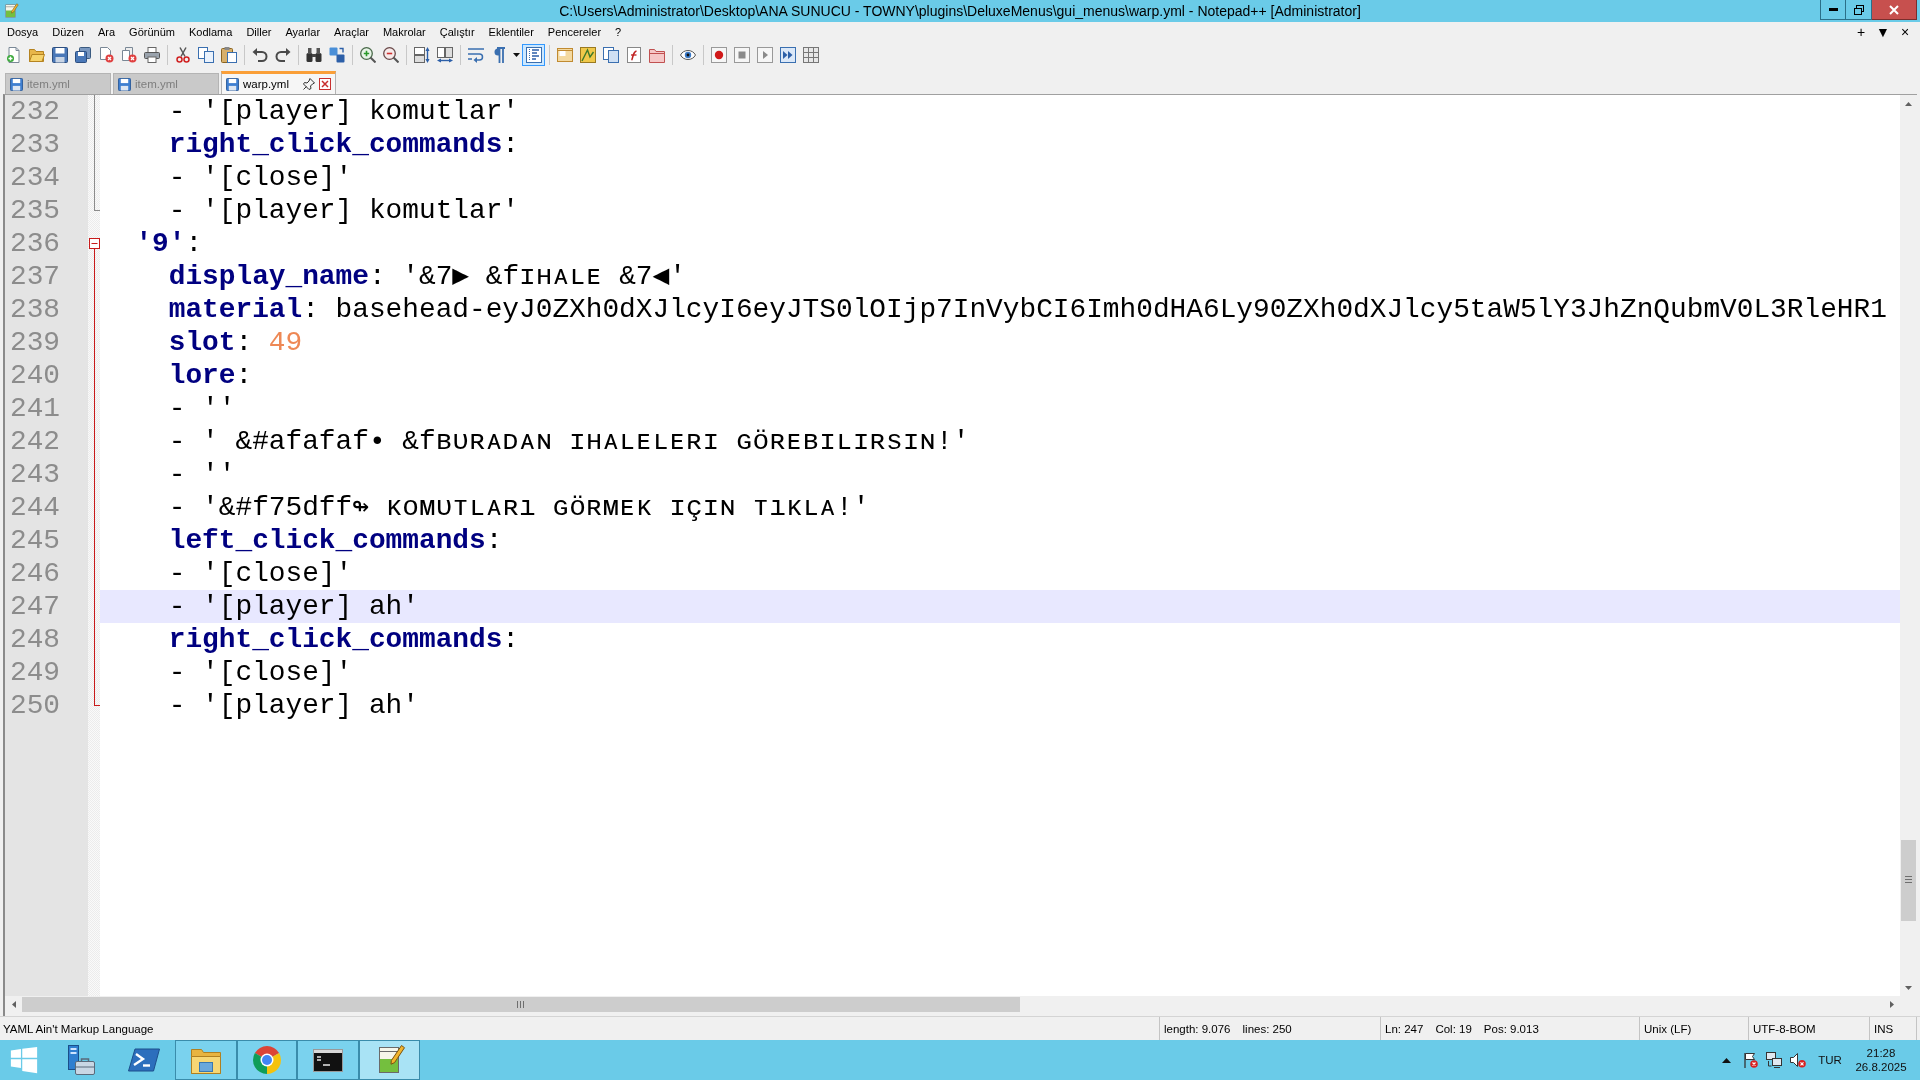  I want to click on status-text: UTF-8-BOM, so click(1784, 1028).